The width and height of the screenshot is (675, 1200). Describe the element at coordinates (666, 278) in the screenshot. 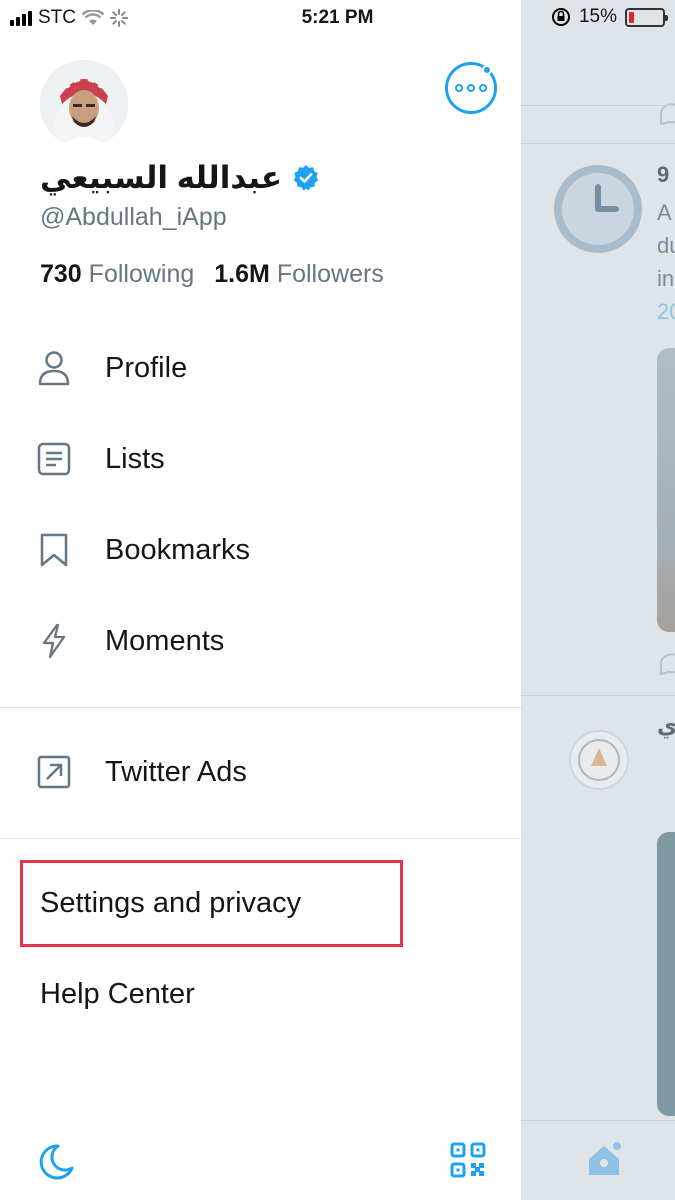

I see `tweet-snippet: in` at that location.